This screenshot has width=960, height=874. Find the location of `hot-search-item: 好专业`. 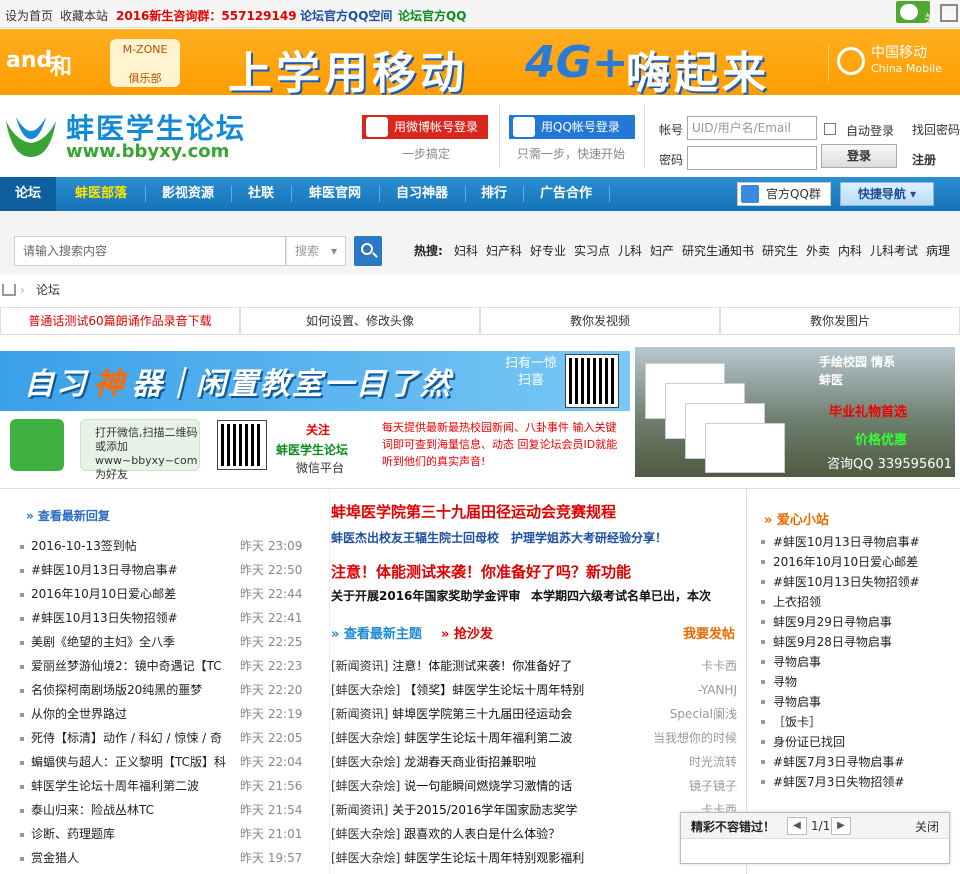

hot-search-item: 好专业 is located at coordinates (548, 250).